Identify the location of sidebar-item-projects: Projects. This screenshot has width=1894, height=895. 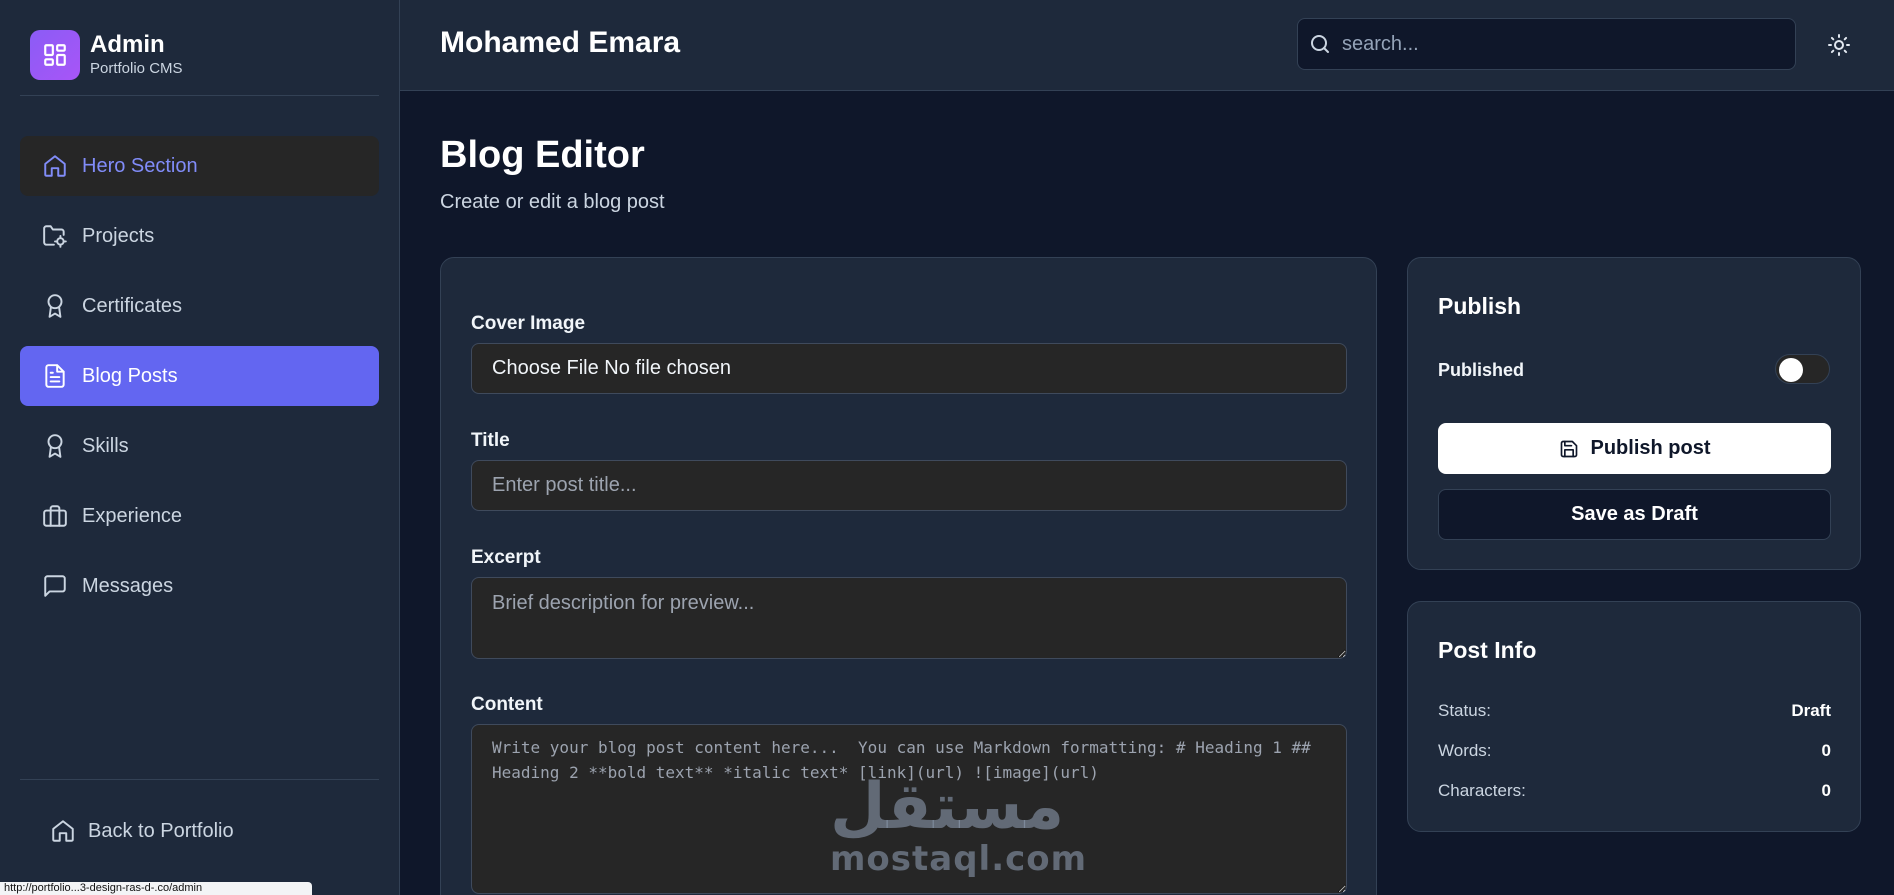
(199, 236).